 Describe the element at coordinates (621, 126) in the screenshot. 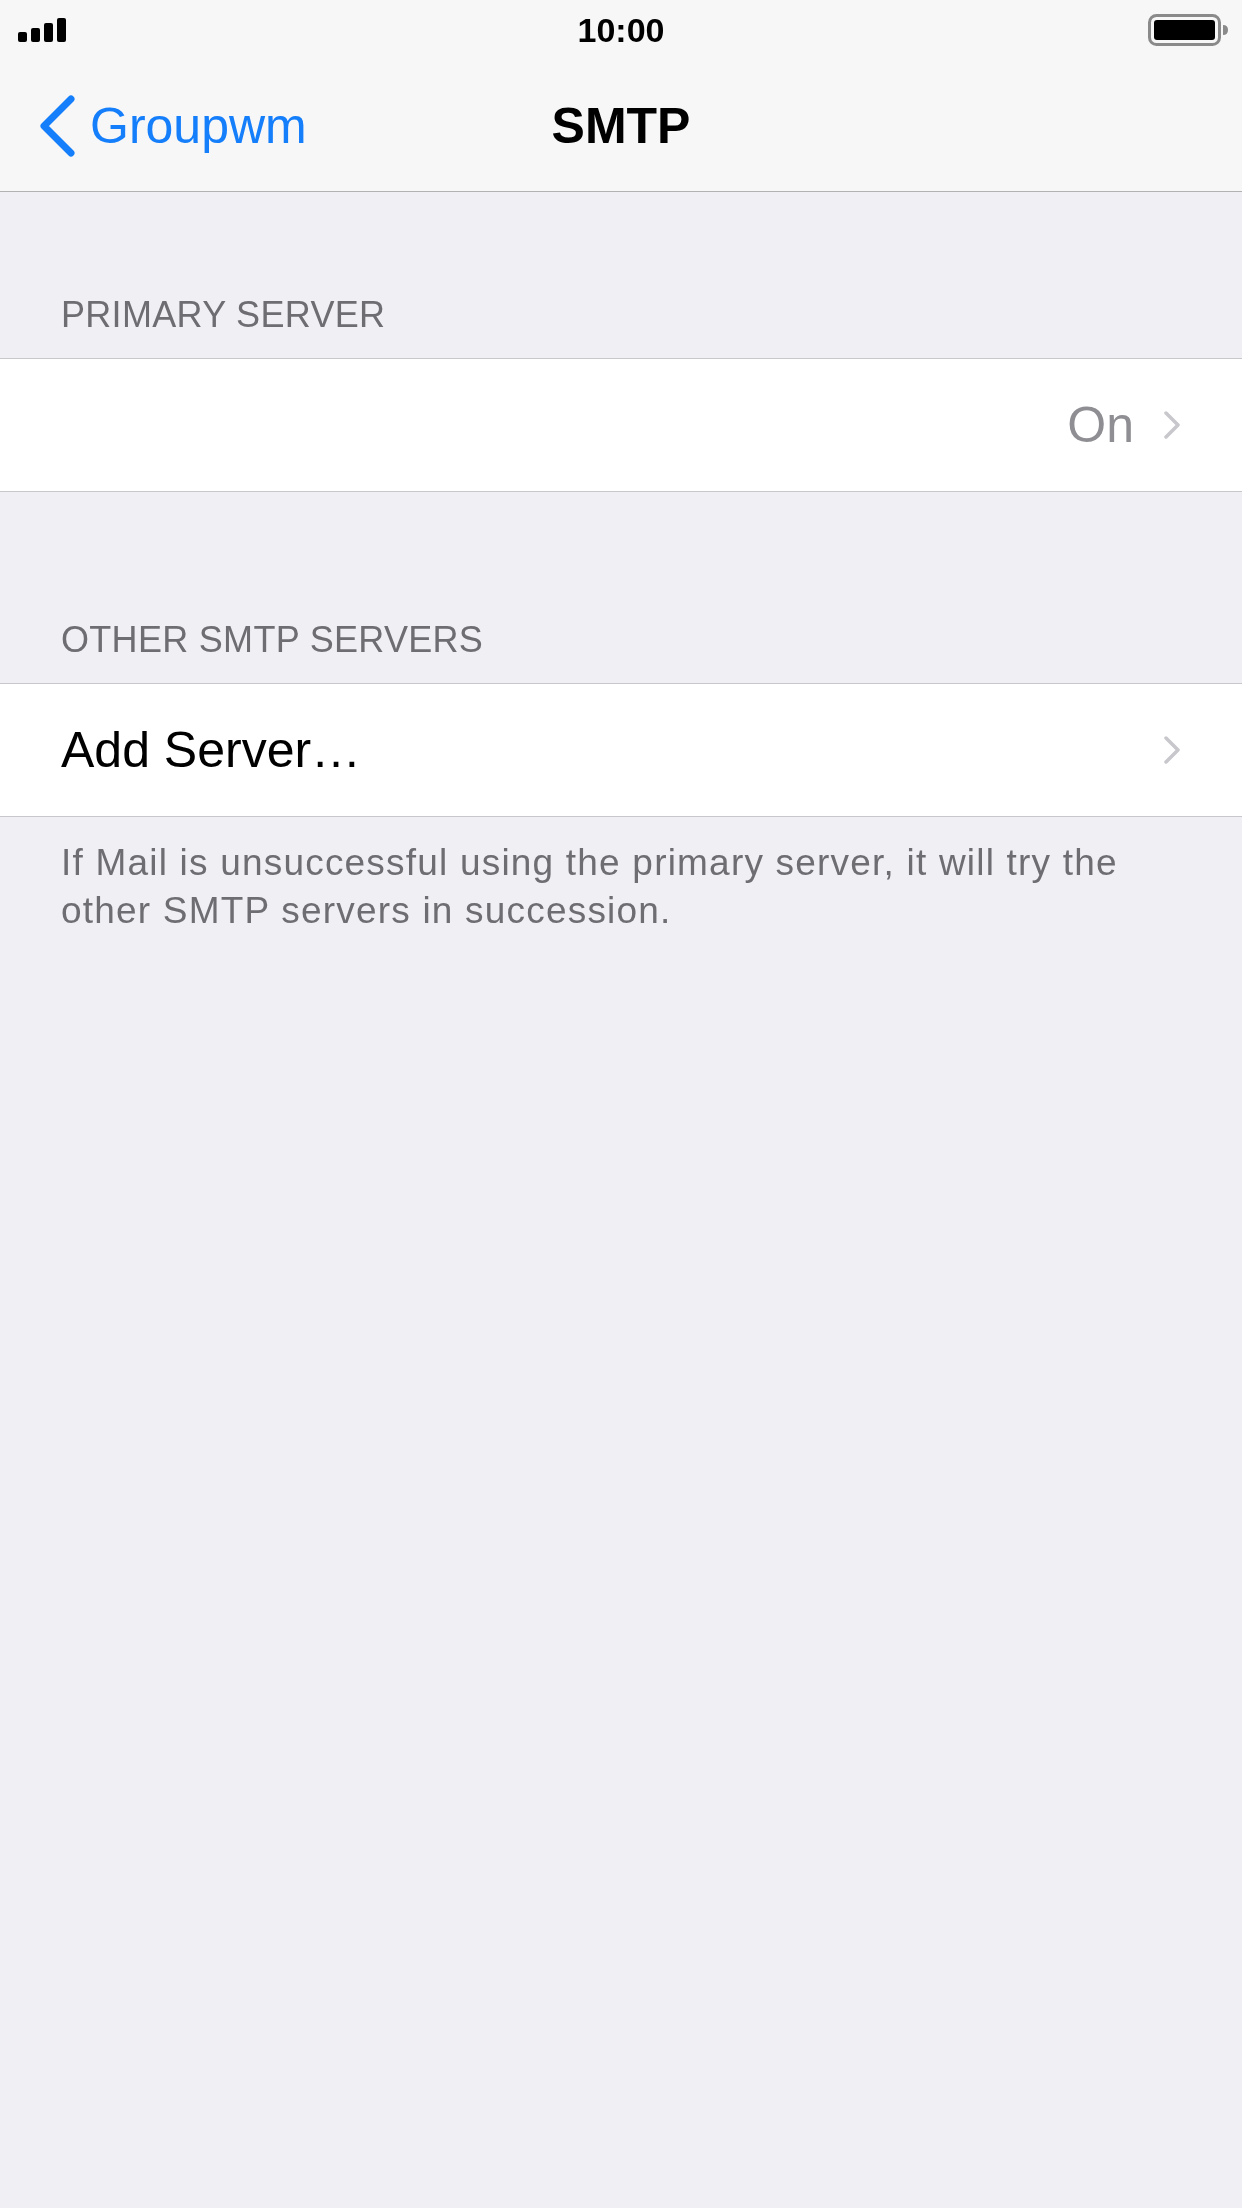

I see `page-title: SMTP` at that location.